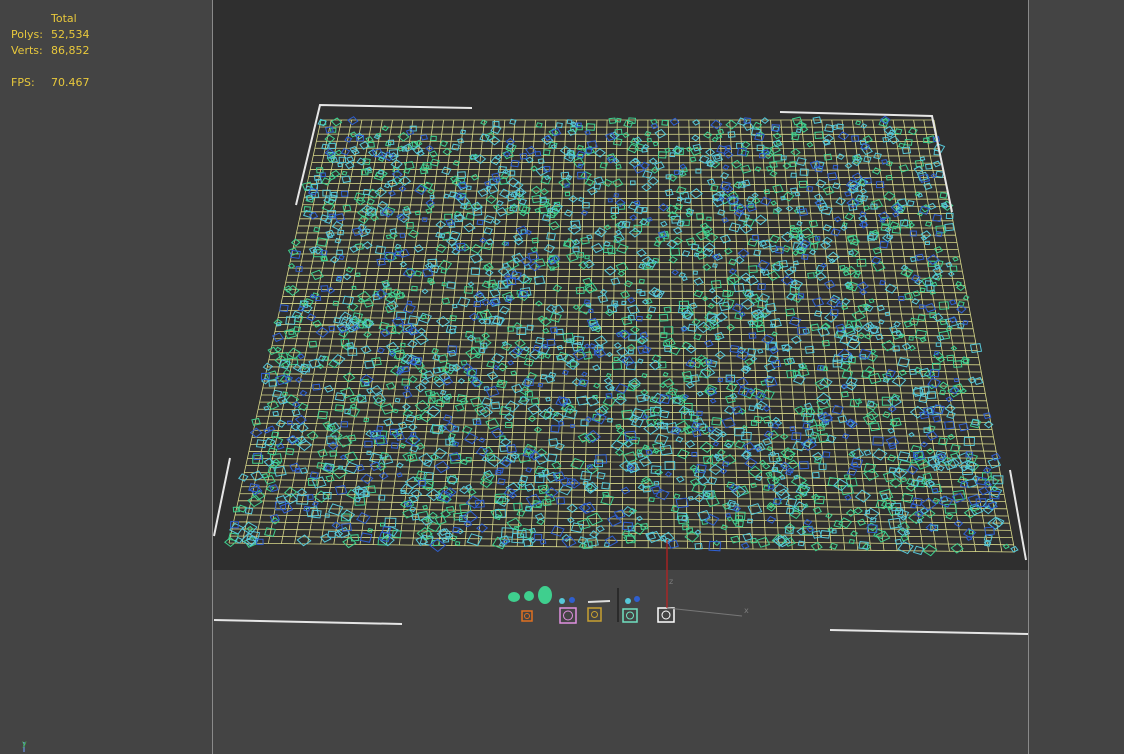 The height and width of the screenshot is (754, 1124). I want to click on verts-value: 86,852, so click(70, 50).